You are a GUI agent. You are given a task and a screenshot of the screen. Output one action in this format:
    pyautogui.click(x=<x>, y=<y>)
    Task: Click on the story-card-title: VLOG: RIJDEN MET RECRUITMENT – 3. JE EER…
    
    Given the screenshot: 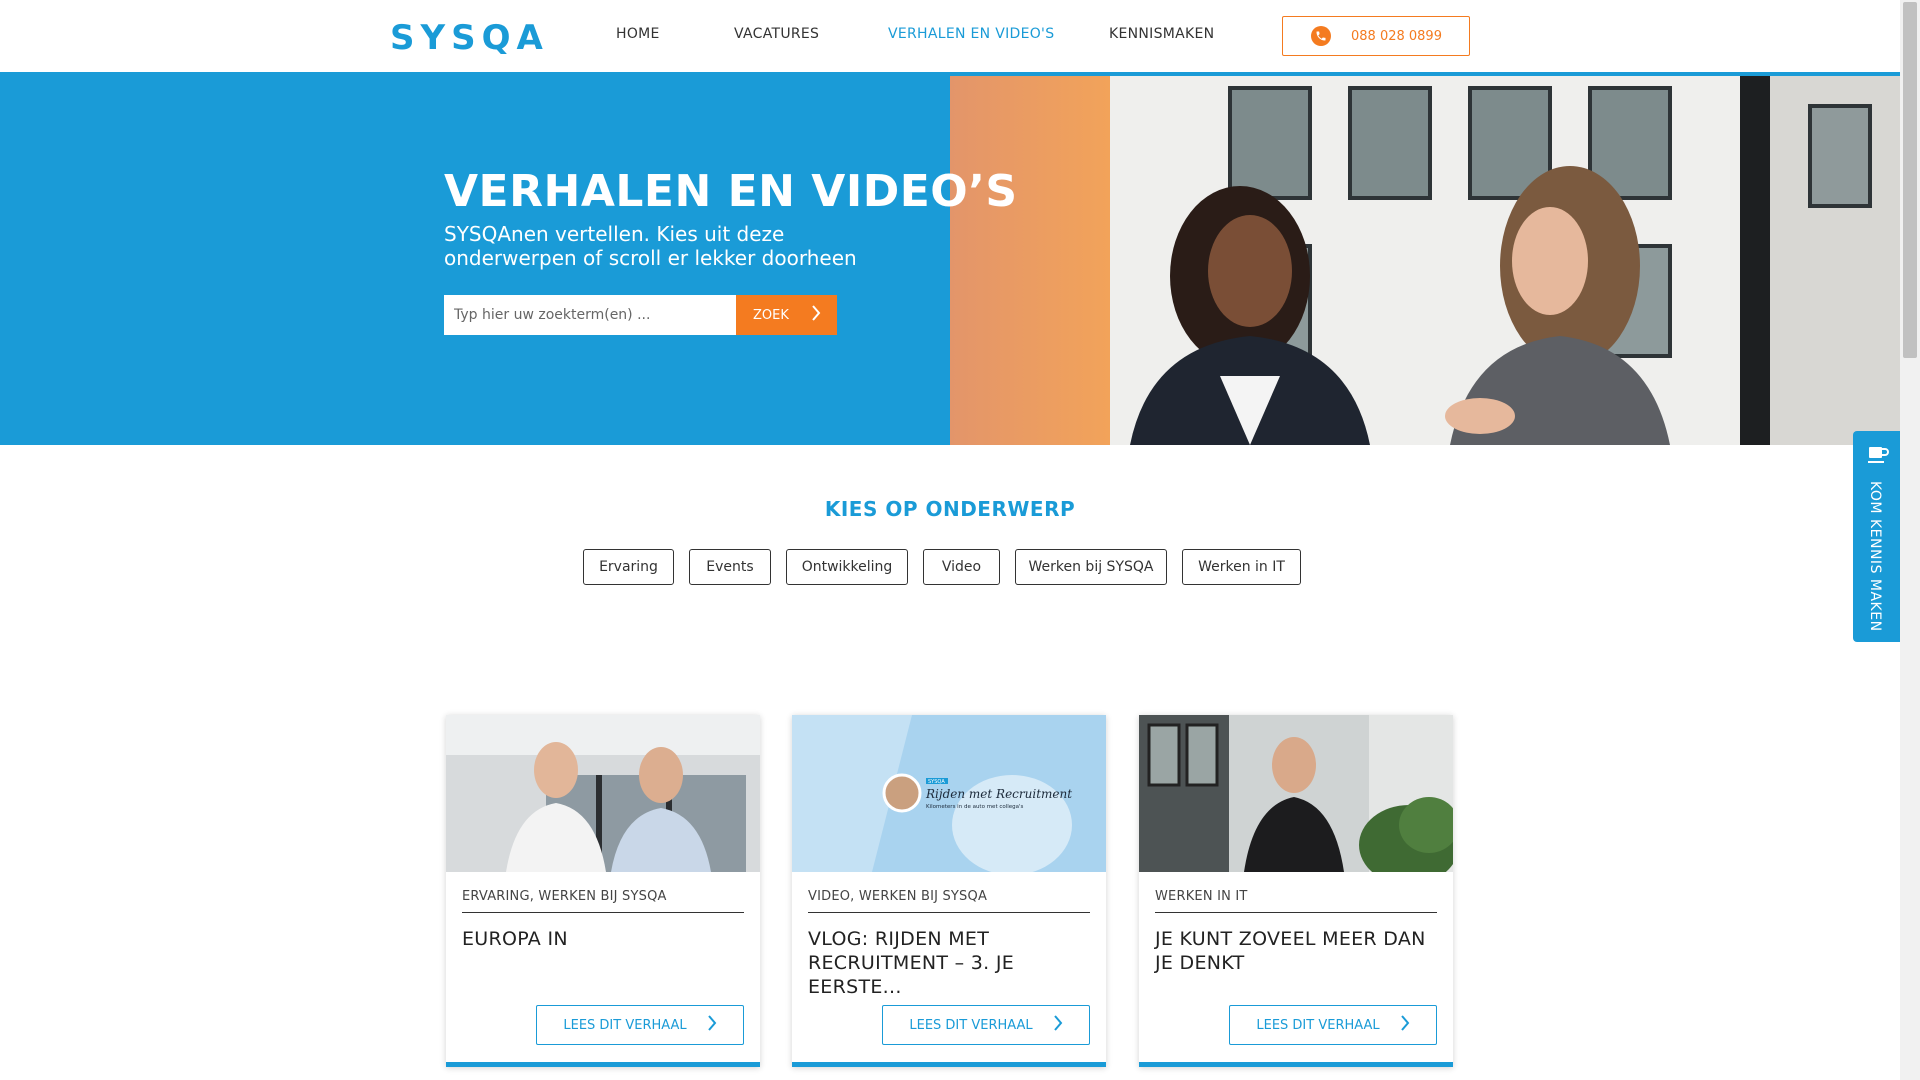 What is the action you would take?
    pyautogui.click(x=911, y=963)
    